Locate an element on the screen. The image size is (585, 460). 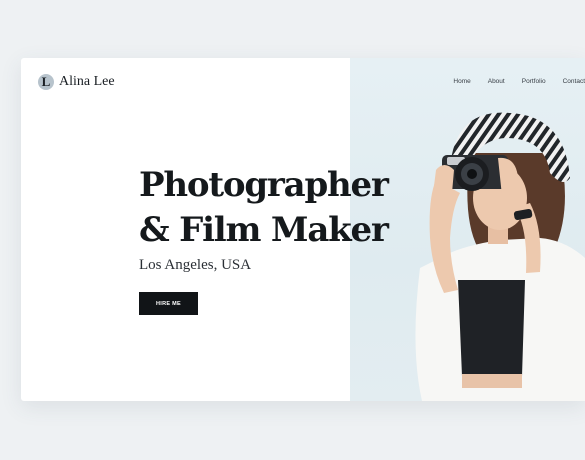
hire-me-button: HIRE ME is located at coordinates (168, 303).